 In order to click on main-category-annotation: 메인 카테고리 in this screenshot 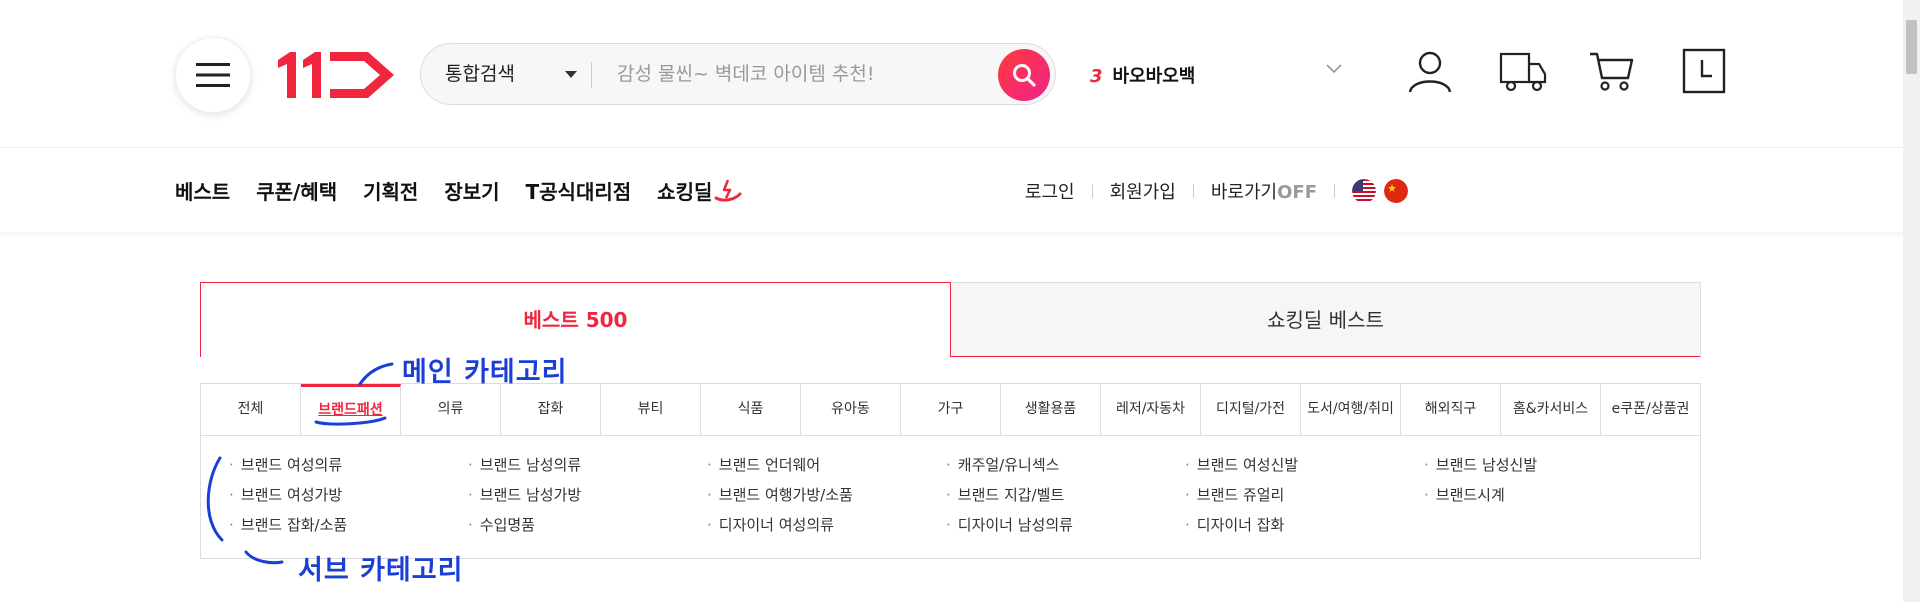, I will do `click(485, 372)`.